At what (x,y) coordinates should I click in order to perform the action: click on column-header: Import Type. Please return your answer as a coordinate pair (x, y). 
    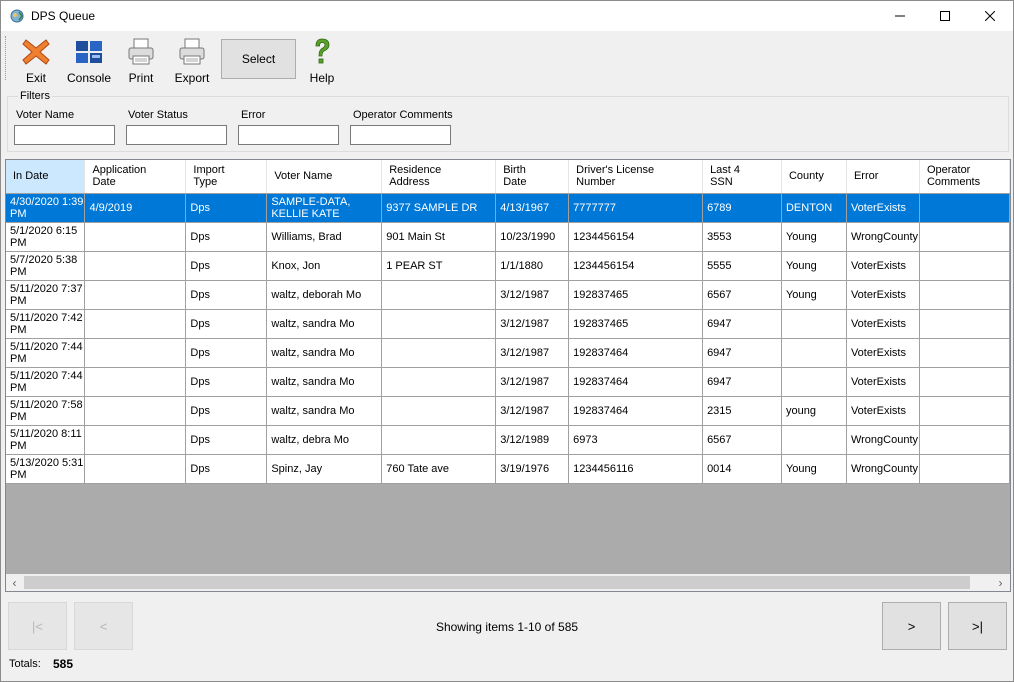
    Looking at the image, I should click on (226, 177).